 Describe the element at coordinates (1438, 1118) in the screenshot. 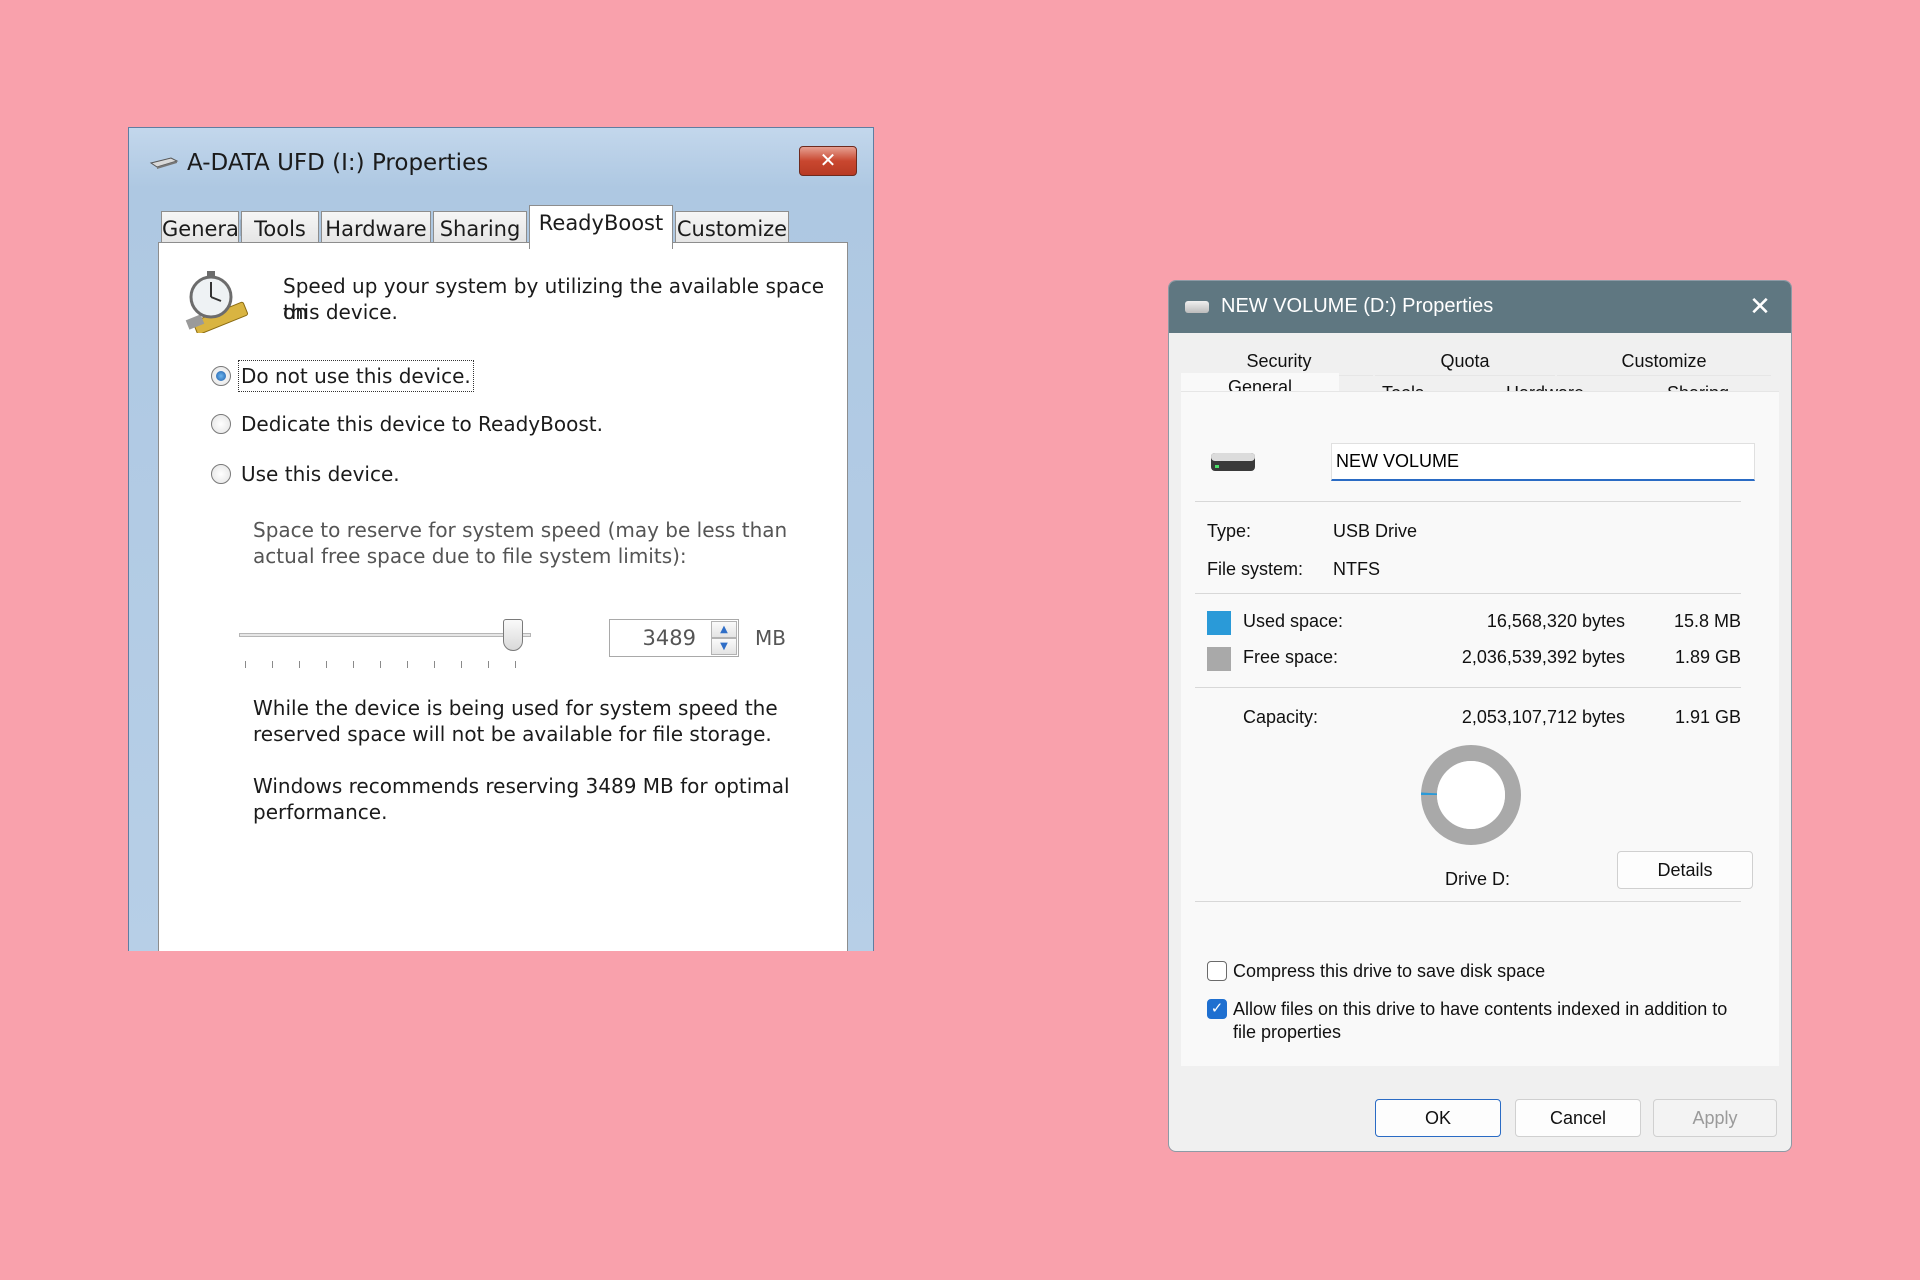

I see `ok-button: OK` at that location.